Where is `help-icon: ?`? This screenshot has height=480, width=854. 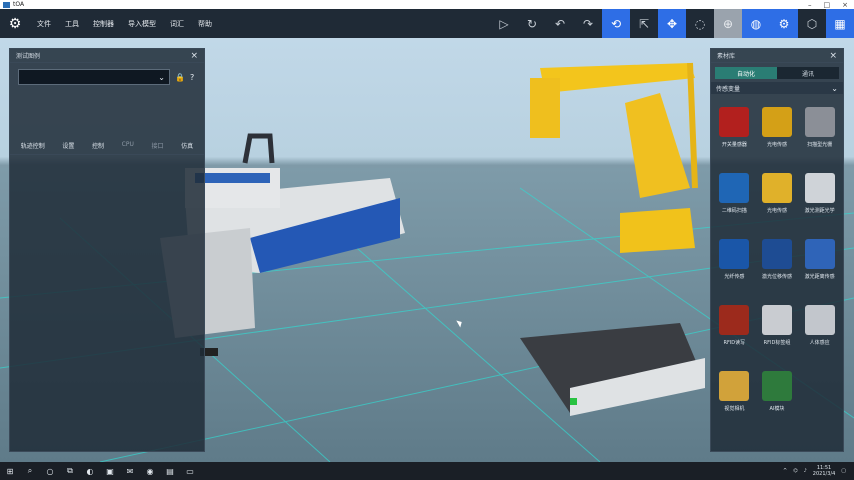 help-icon: ? is located at coordinates (192, 77).